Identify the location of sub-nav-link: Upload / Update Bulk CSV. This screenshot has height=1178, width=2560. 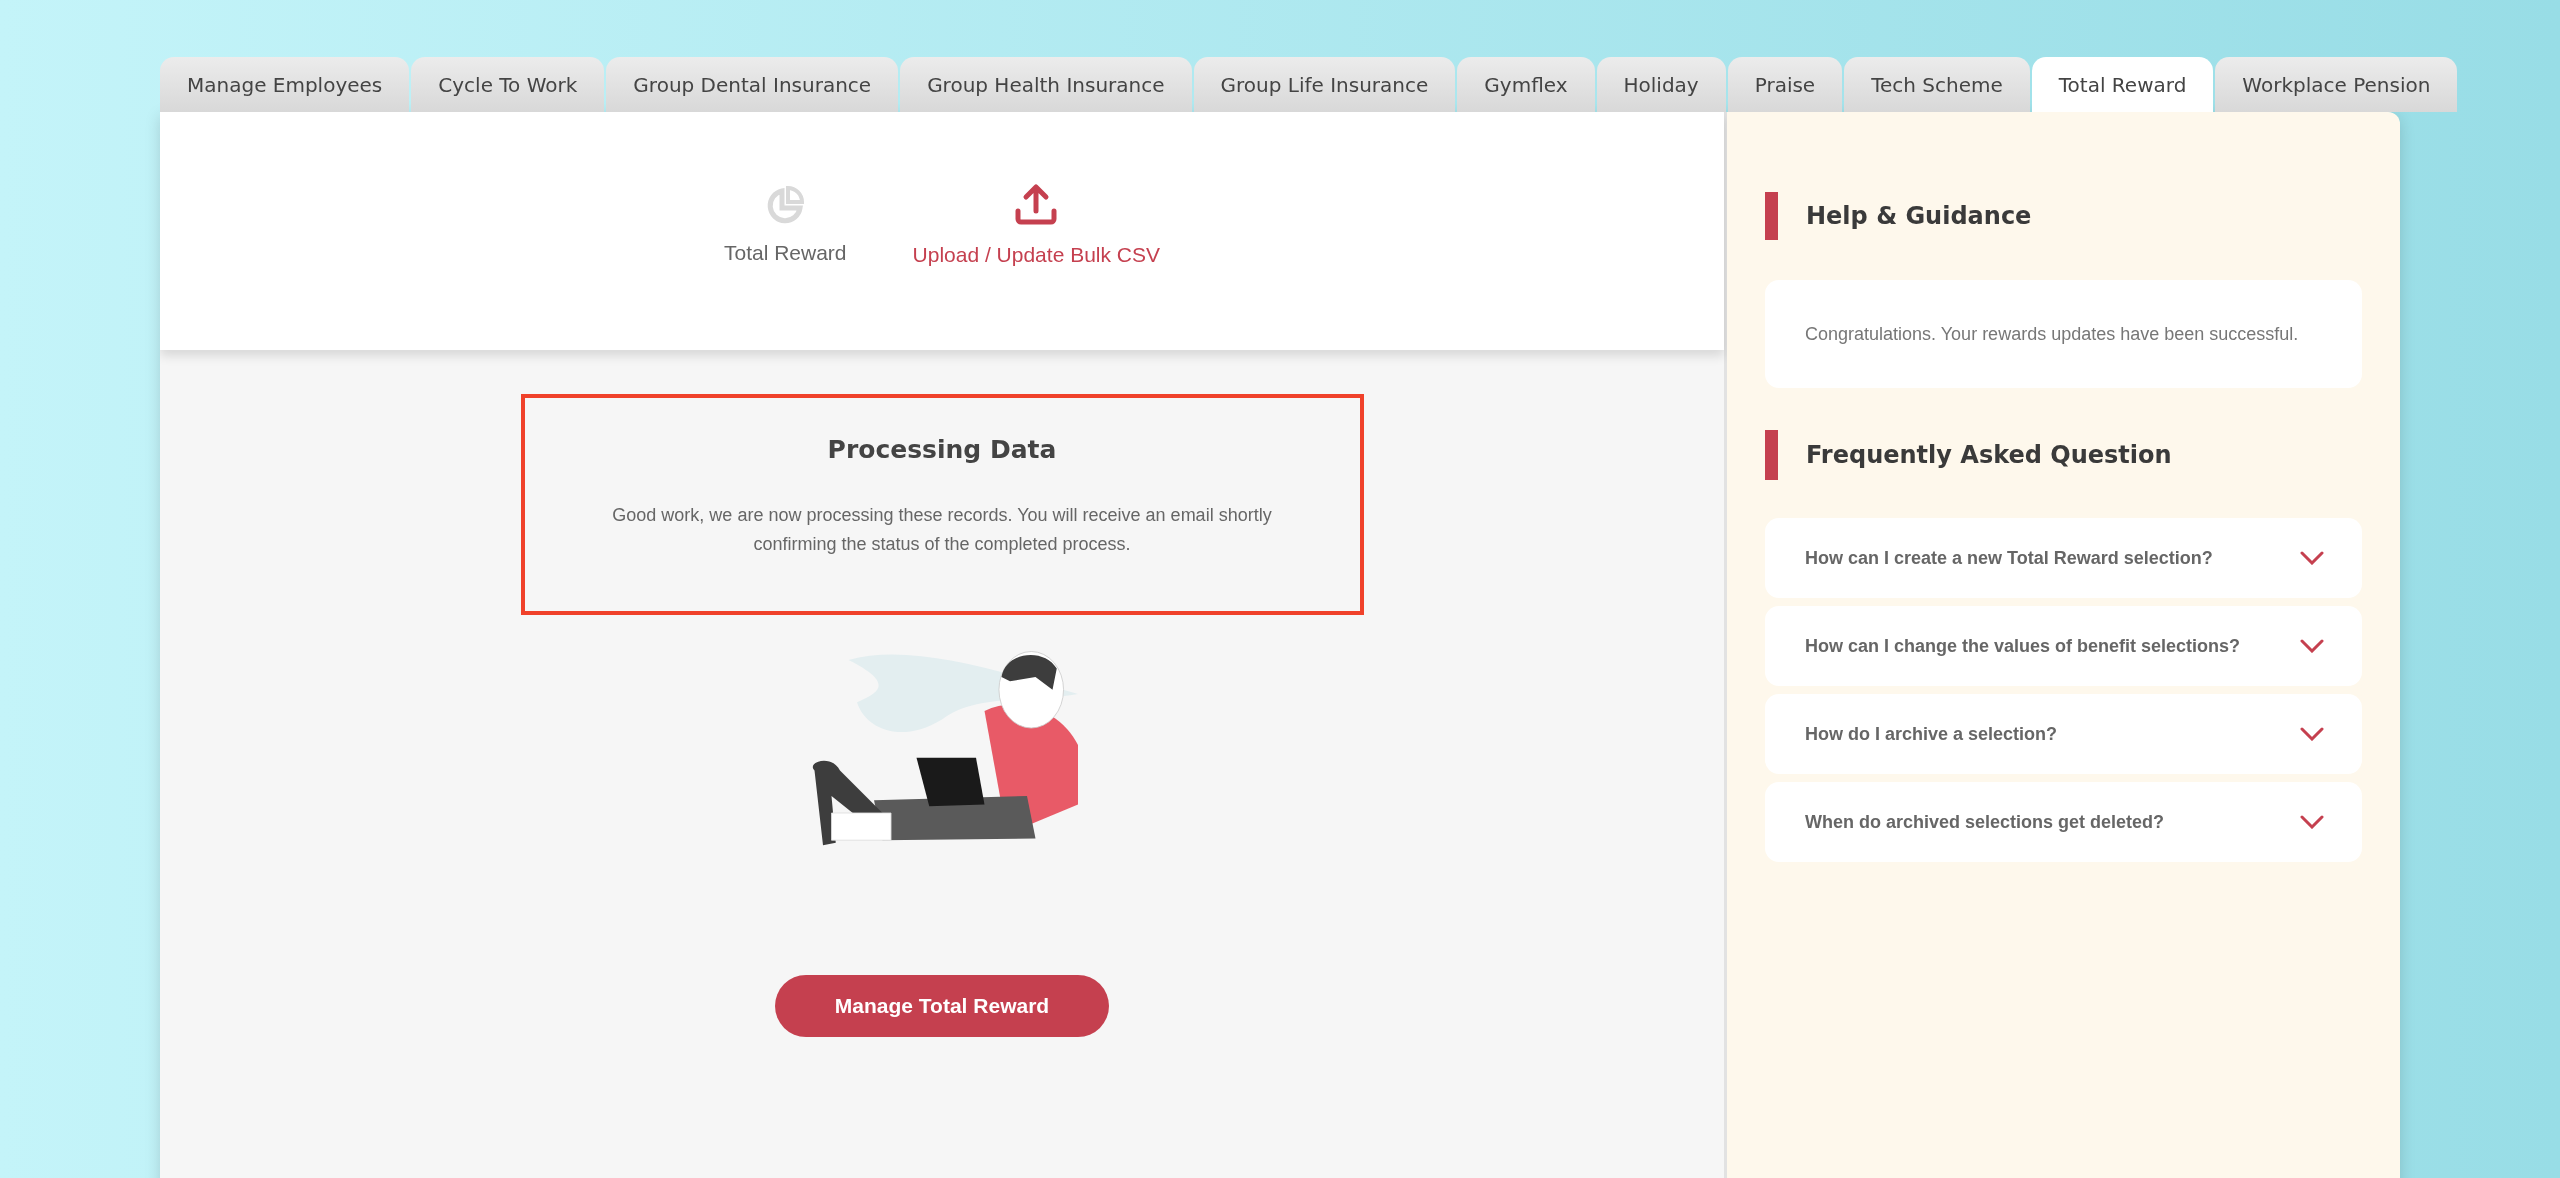
(1036, 227).